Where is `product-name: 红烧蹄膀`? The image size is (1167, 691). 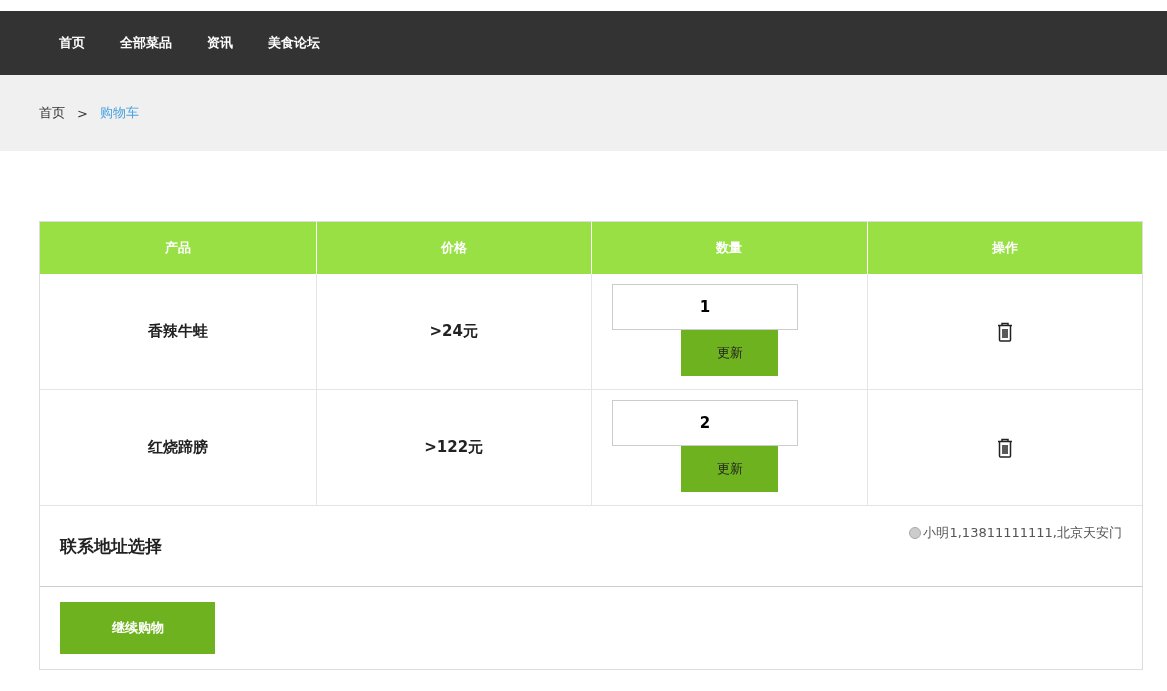
product-name: 红烧蹄膀 is located at coordinates (177, 447).